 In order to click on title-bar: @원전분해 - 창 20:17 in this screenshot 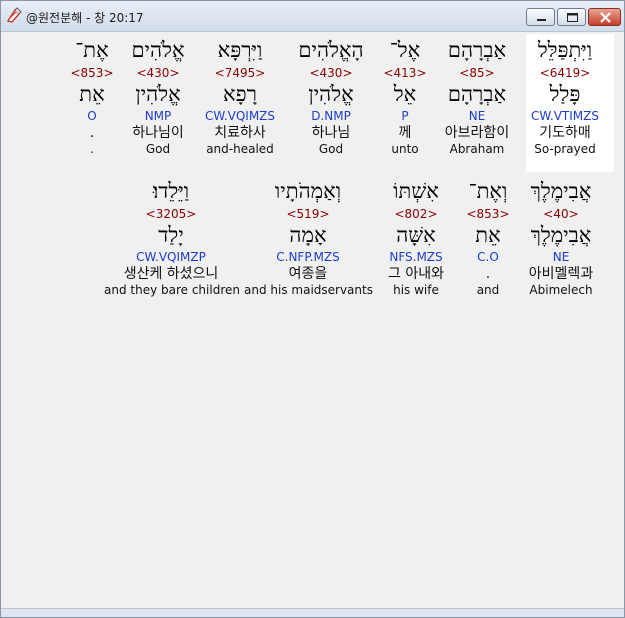, I will do `click(312, 16)`.